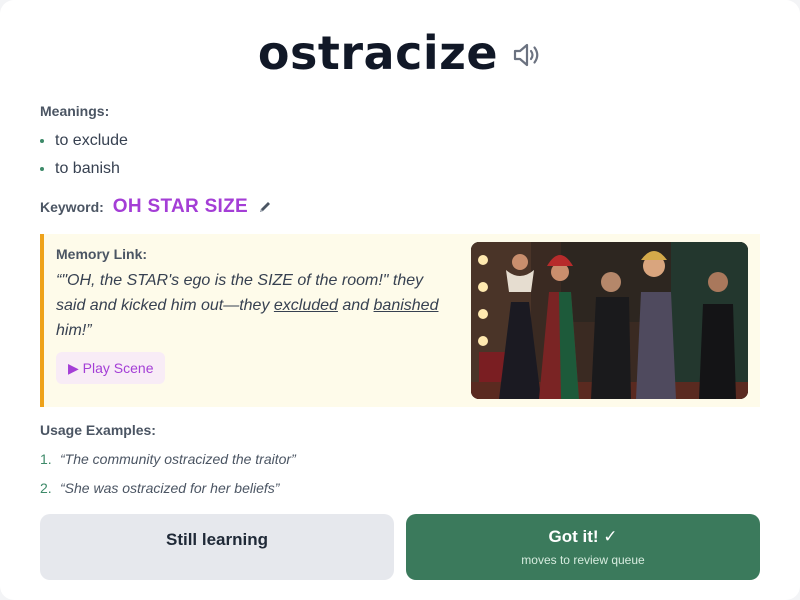 The image size is (800, 600). I want to click on pencil-icon, so click(265, 207).